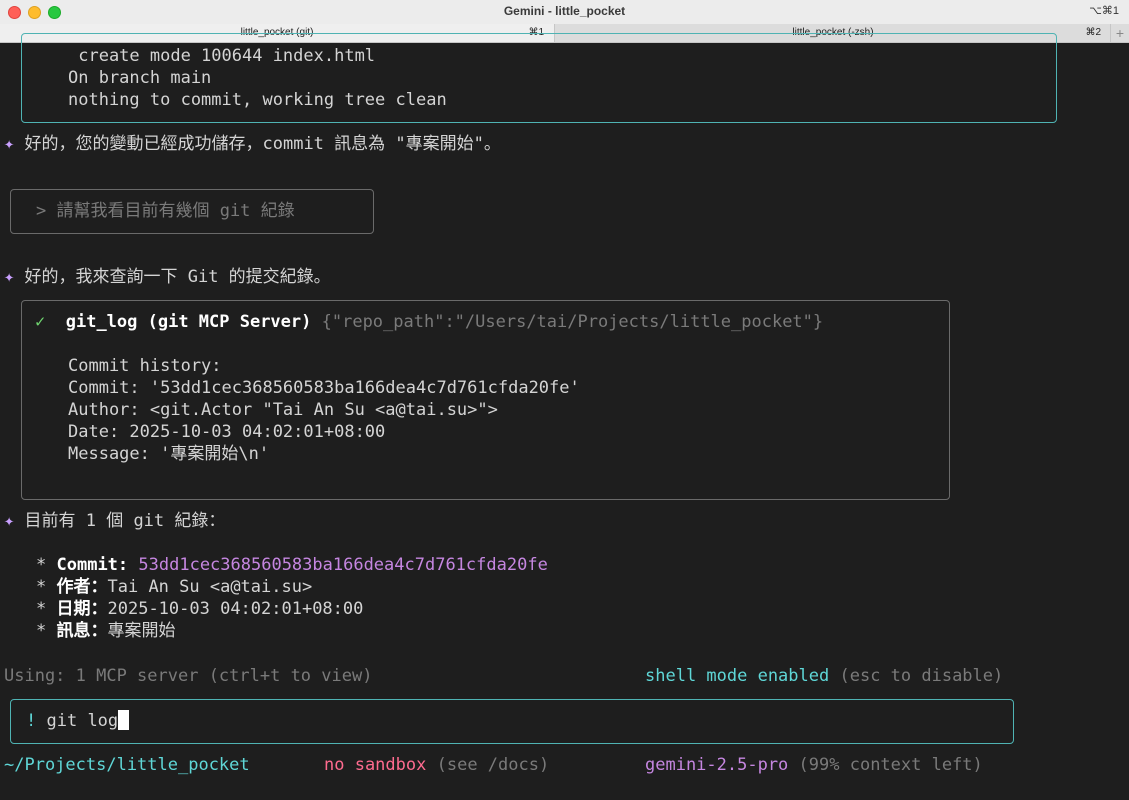 Image resolution: width=1129 pixels, height=800 pixels. Describe the element at coordinates (717, 765) in the screenshot. I see `model-name: gemini-2.5-pro` at that location.